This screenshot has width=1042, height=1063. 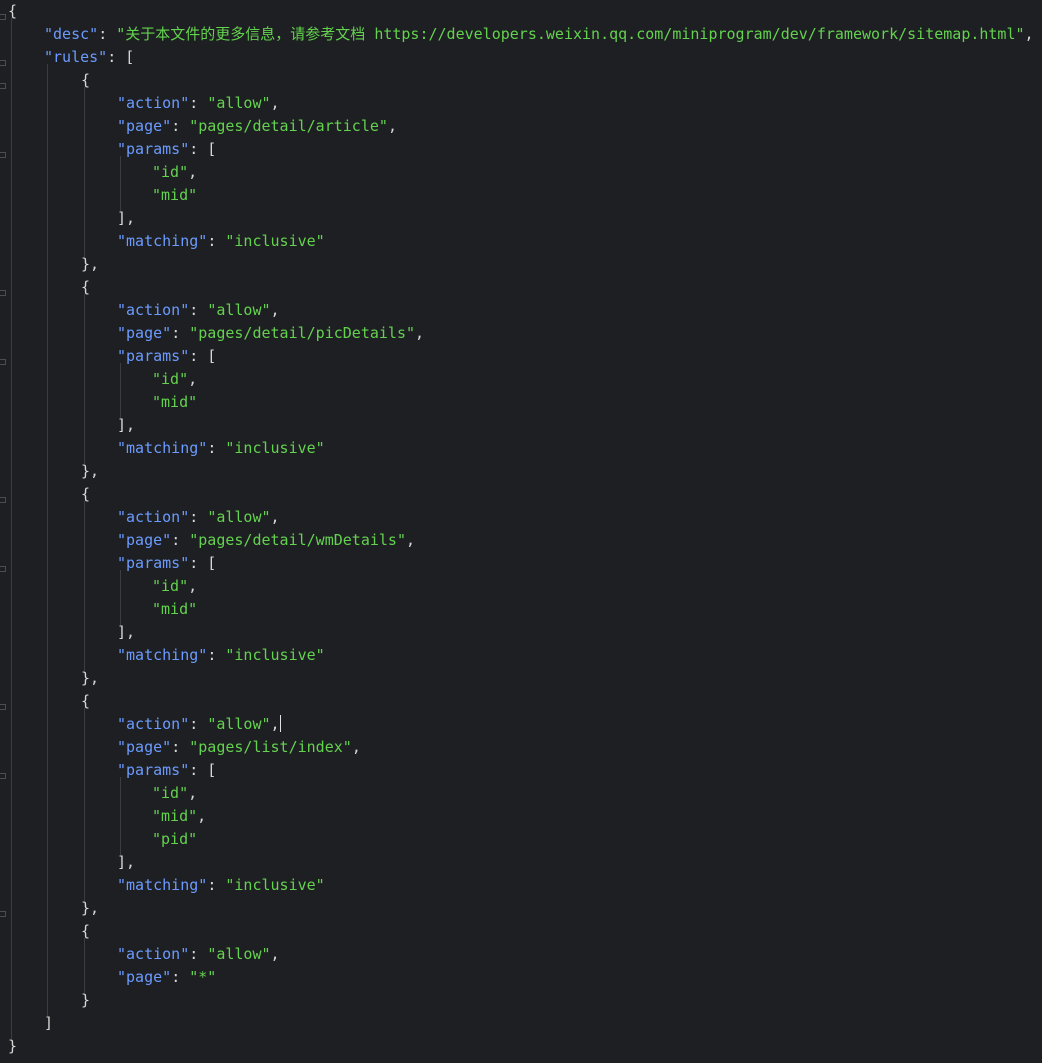 What do you see at coordinates (179, 816) in the screenshot?
I see `code-line: "mid",` at bounding box center [179, 816].